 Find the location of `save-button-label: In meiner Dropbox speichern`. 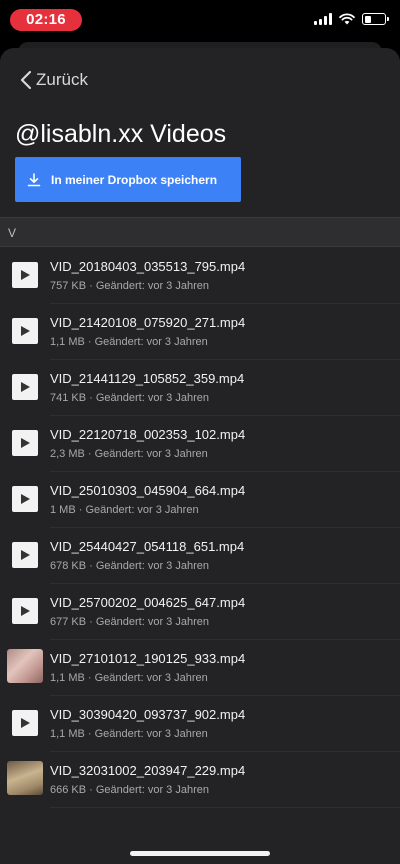

save-button-label: In meiner Dropbox speichern is located at coordinates (134, 179).